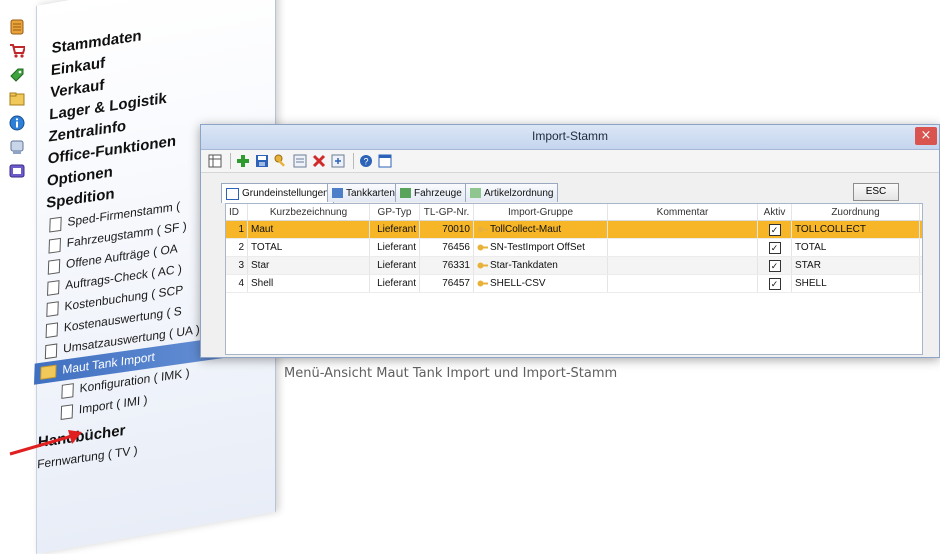  I want to click on cell-text: SN-TestImport OffSet, so click(537, 247).